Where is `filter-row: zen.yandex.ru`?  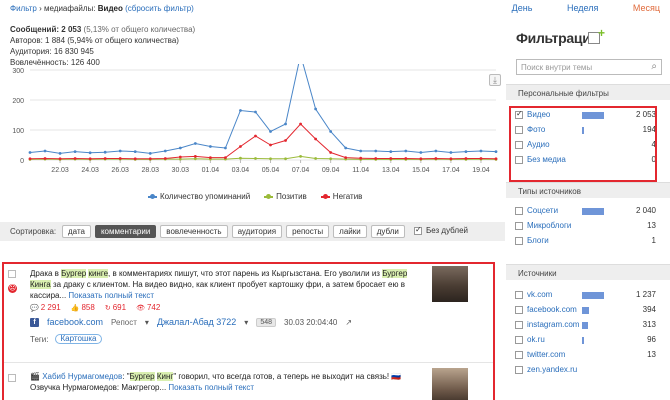
filter-row: zen.yandex.ru is located at coordinates (588, 370).